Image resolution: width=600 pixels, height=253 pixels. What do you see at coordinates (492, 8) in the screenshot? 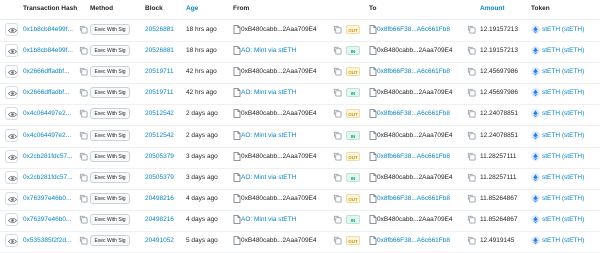
I see `header-amount: Amount` at bounding box center [492, 8].